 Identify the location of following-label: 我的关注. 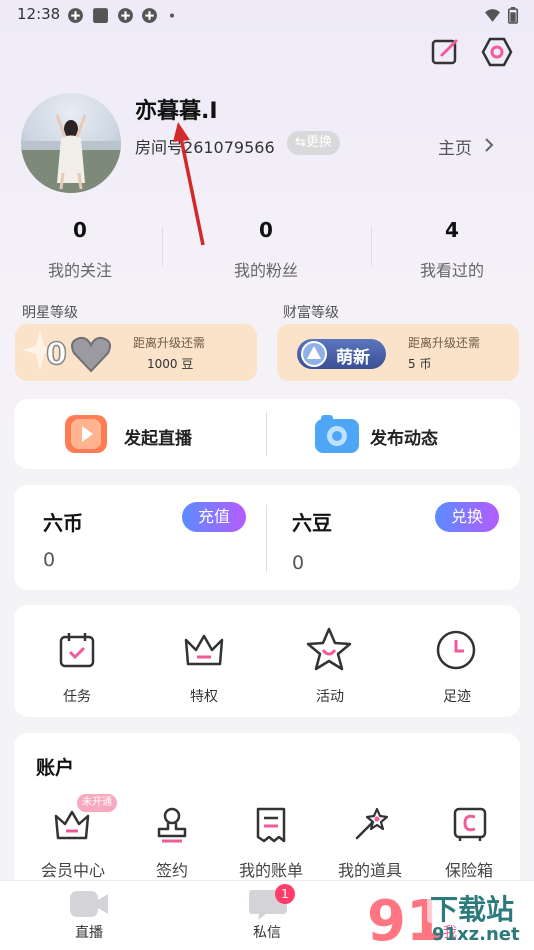
(80, 269).